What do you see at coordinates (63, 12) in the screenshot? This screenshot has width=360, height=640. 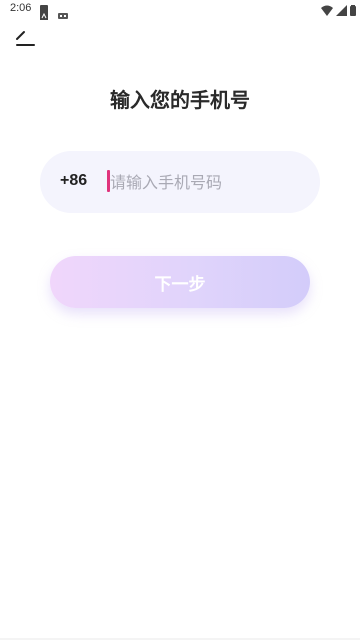 I see `notification-b-icon` at bounding box center [63, 12].